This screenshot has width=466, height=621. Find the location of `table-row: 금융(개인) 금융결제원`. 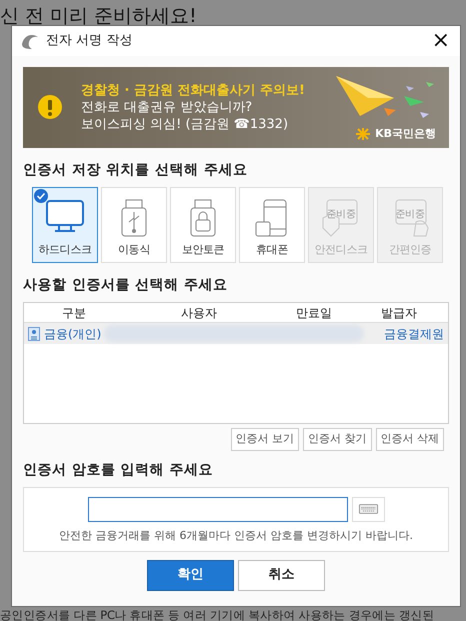

table-row: 금융(개인) 금융결제원 is located at coordinates (236, 333).